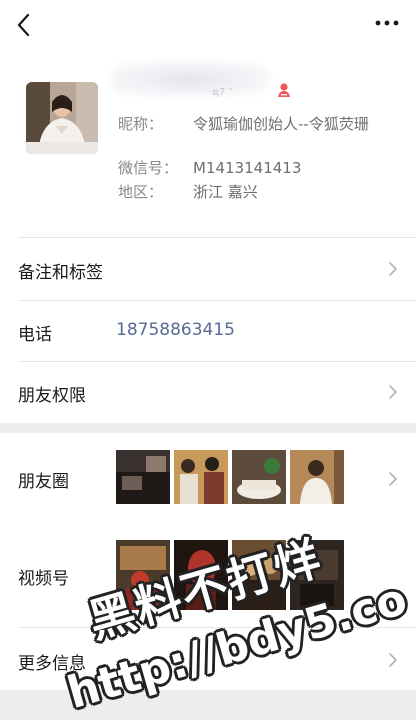  I want to click on remark-tags-label: 备注和标签, so click(60, 273).